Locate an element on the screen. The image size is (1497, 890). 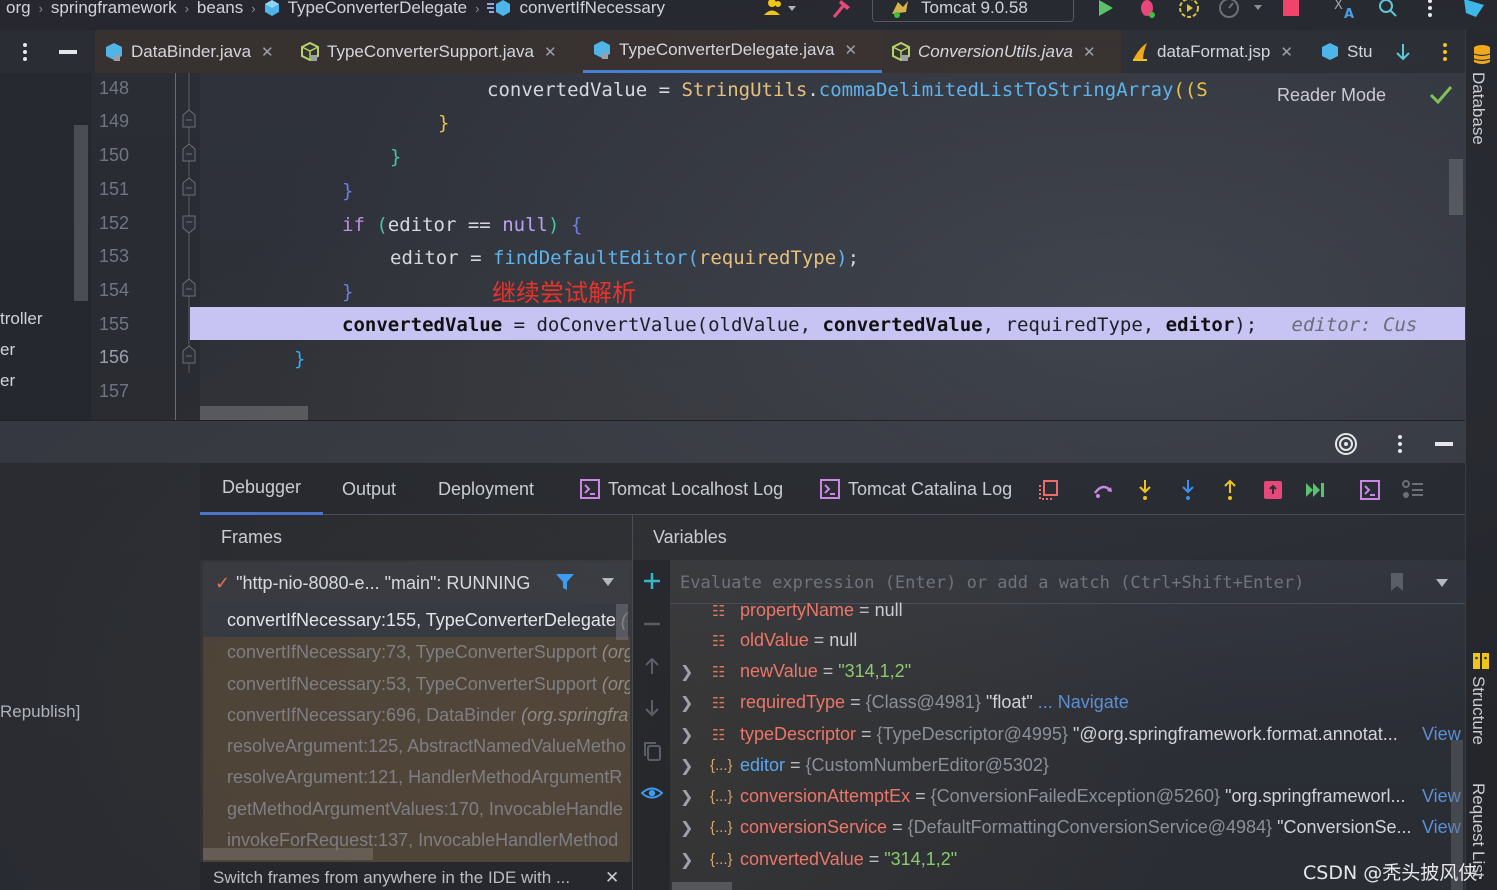
move-watch-up-button is located at coordinates (652, 666).